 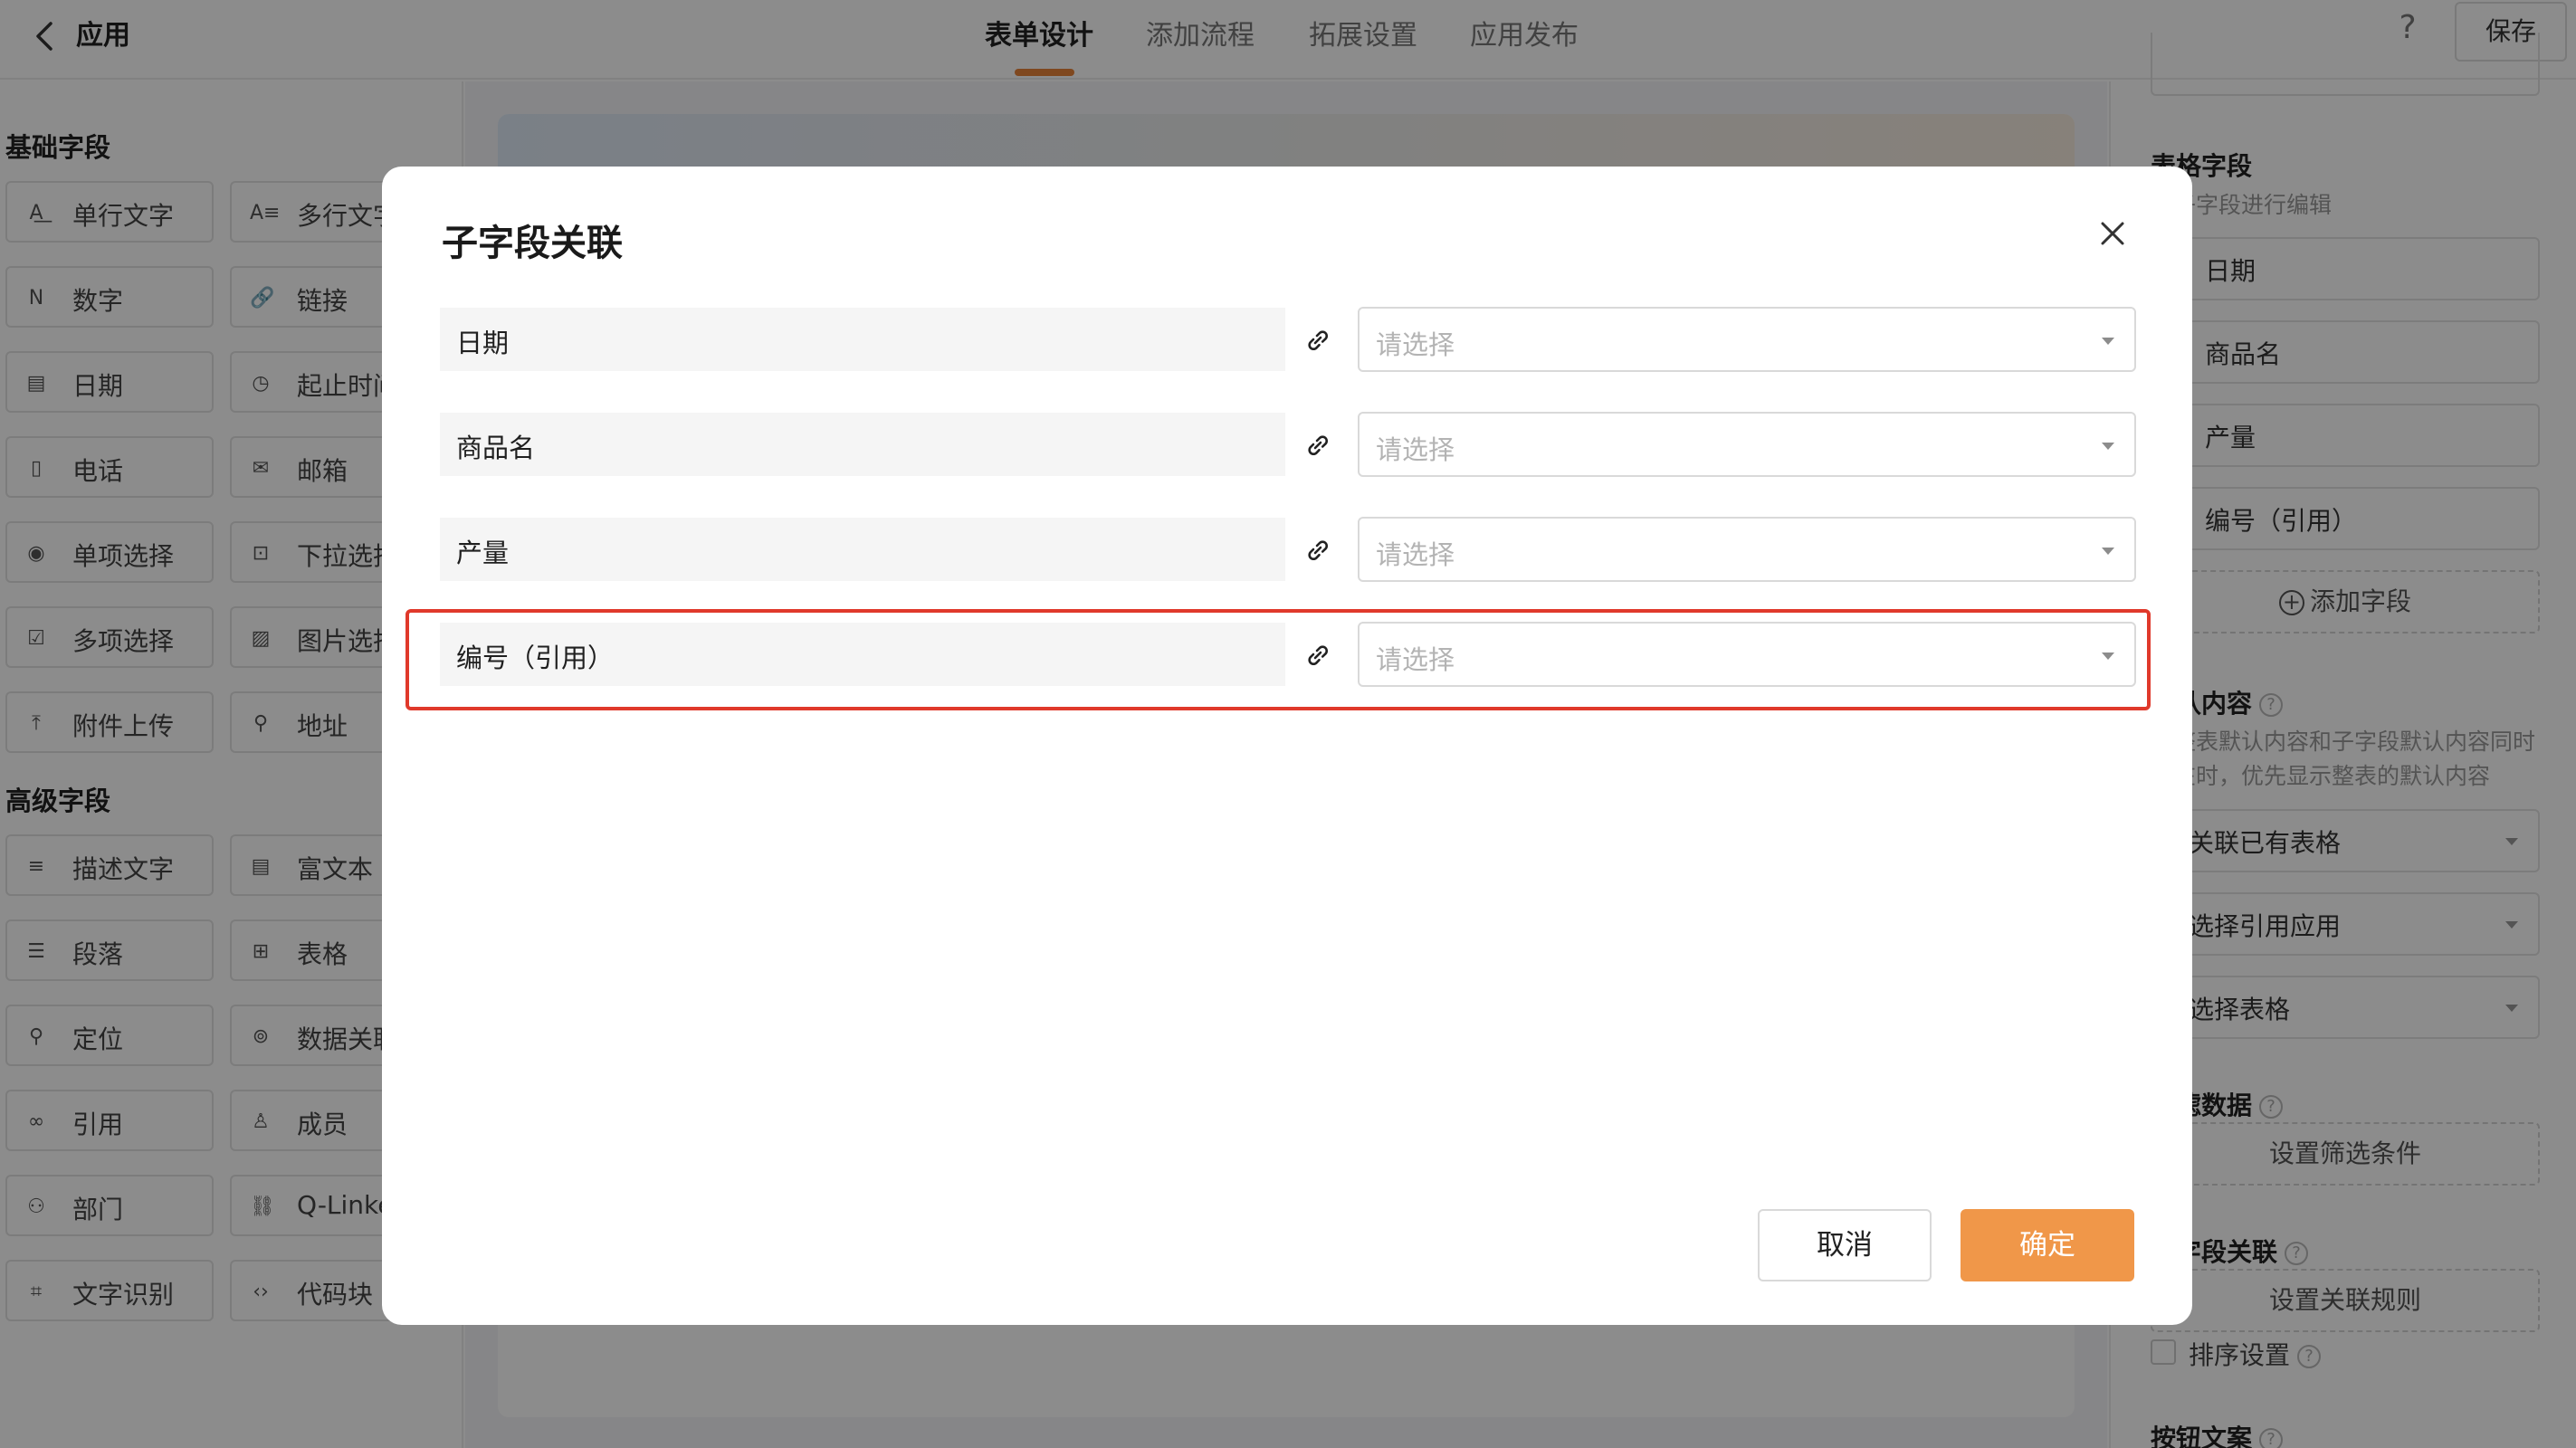 I want to click on subfield-label: 商品名, so click(x=862, y=444).